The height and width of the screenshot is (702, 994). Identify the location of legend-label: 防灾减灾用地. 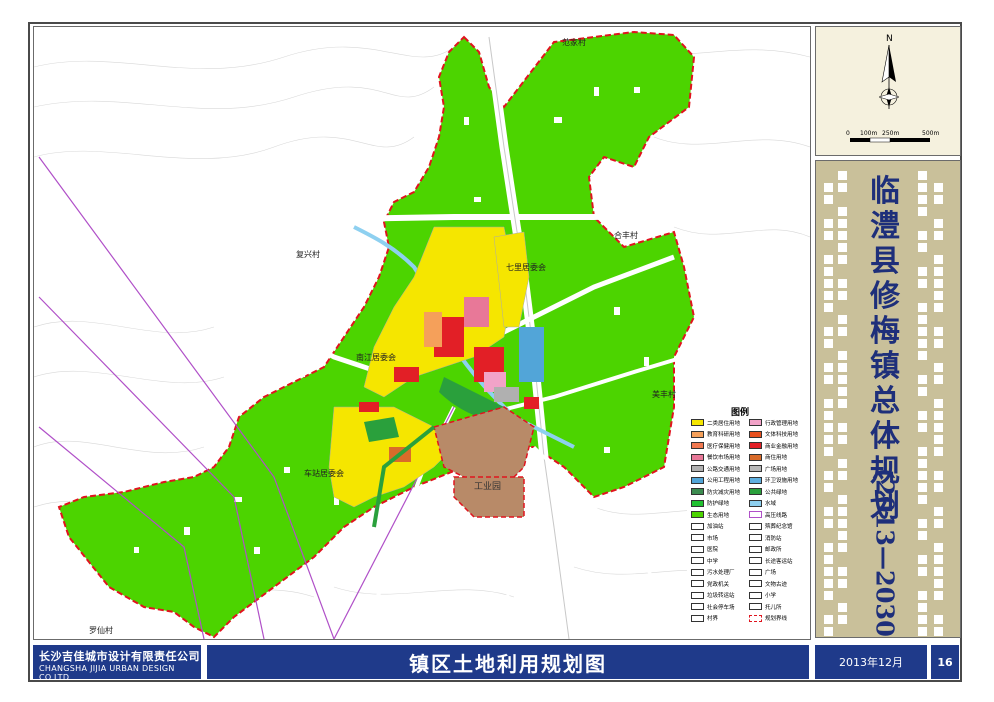
(724, 492).